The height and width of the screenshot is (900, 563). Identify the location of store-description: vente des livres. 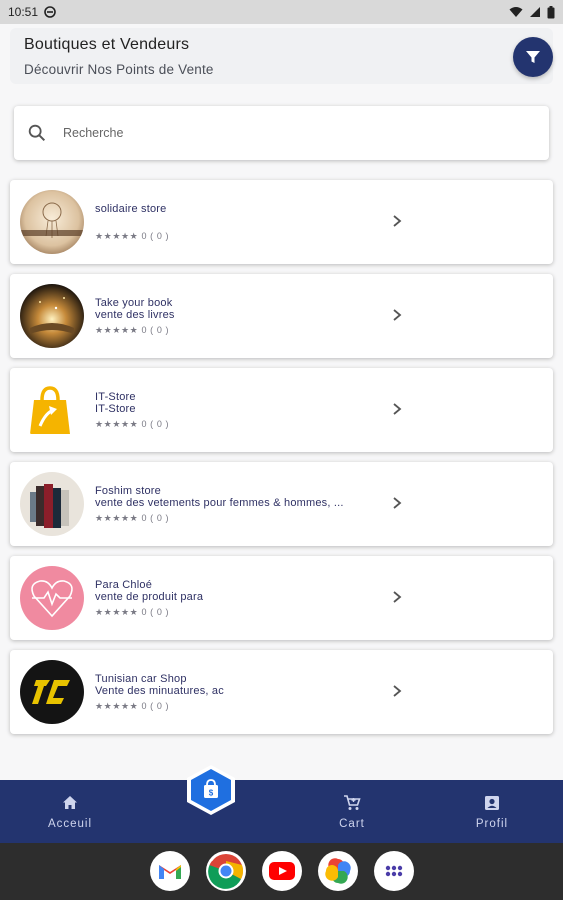
(135, 315).